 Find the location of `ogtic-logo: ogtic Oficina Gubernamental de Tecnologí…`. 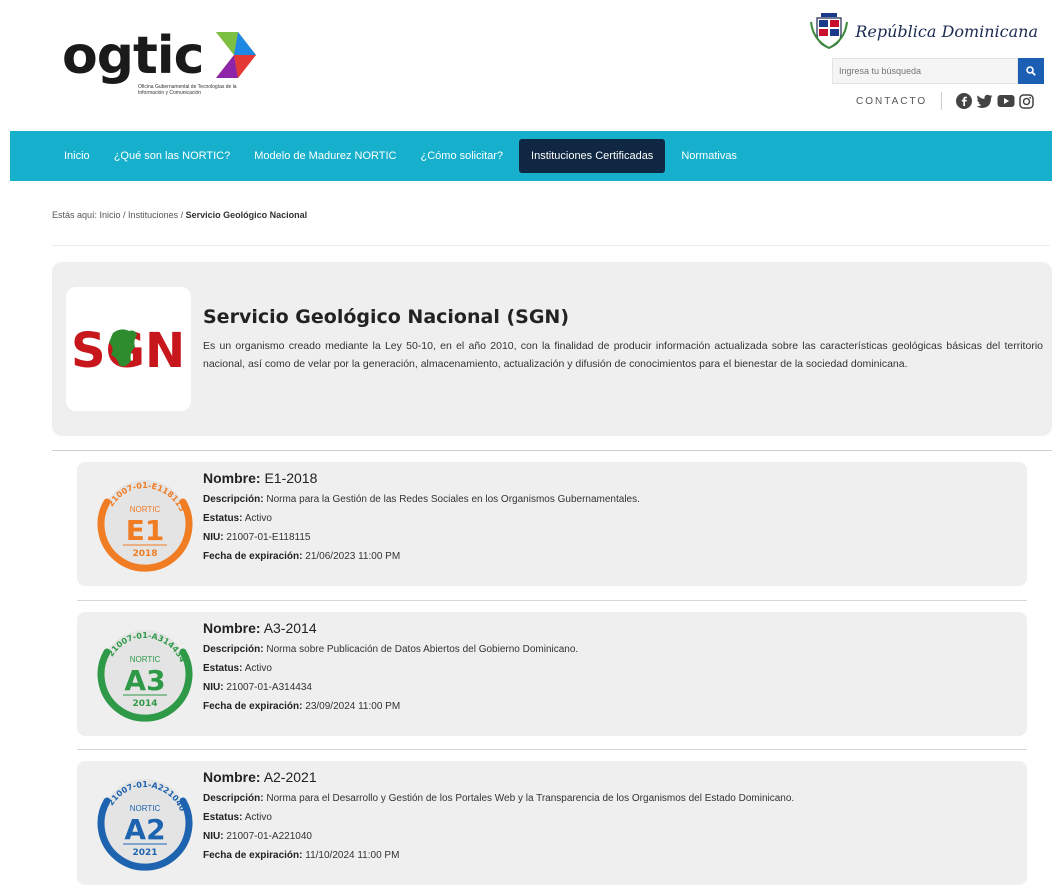

ogtic-logo: ogtic Oficina Gubernamental de Tecnologí… is located at coordinates (162, 62).